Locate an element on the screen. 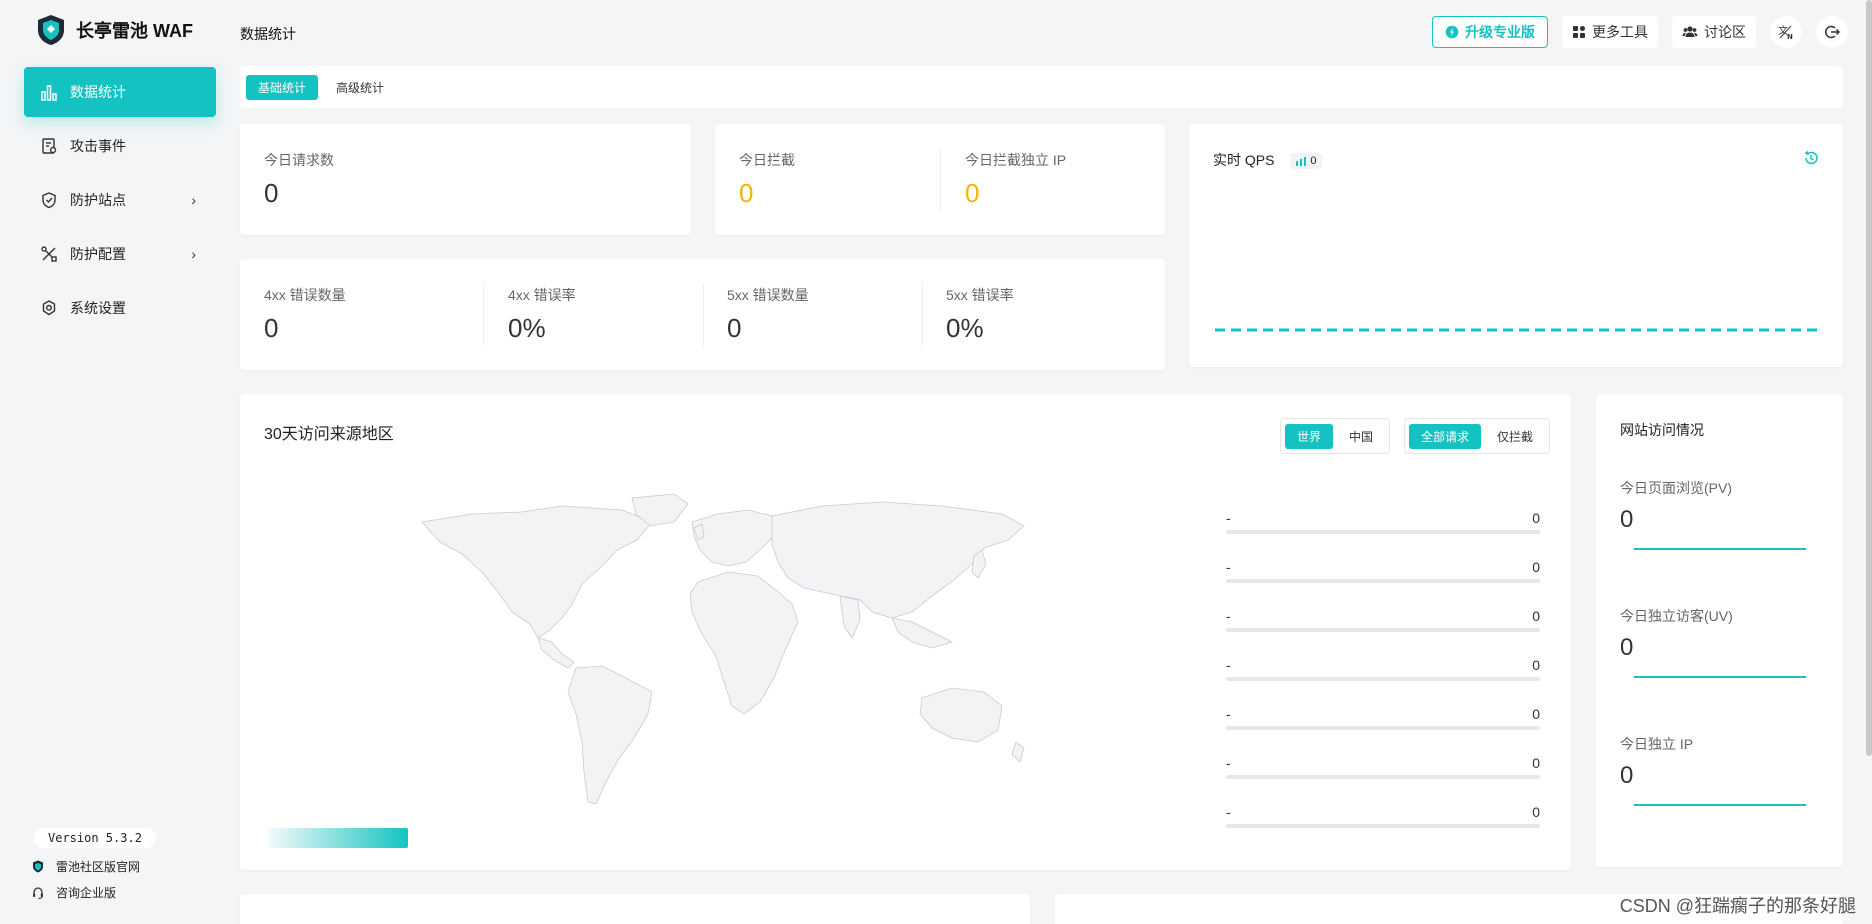 The image size is (1872, 924). world-map is located at coordinates (723, 649).